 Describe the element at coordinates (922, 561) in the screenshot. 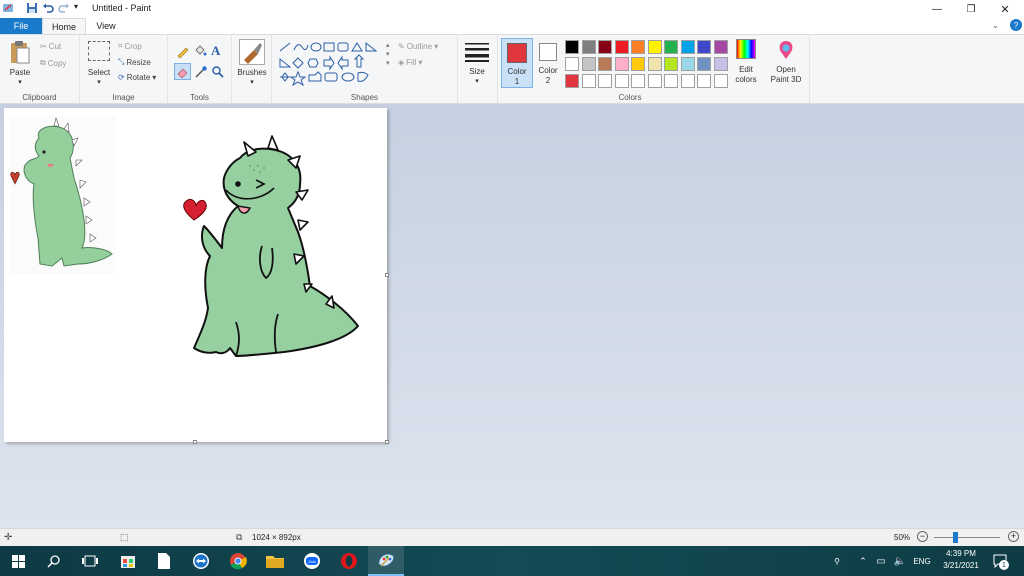

I see `language-indicator: ENG` at that location.